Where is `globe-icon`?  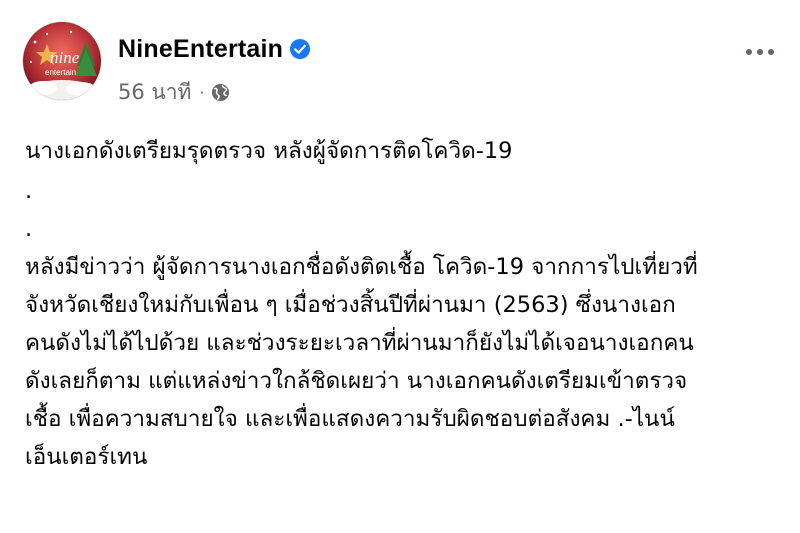
globe-icon is located at coordinates (220, 92).